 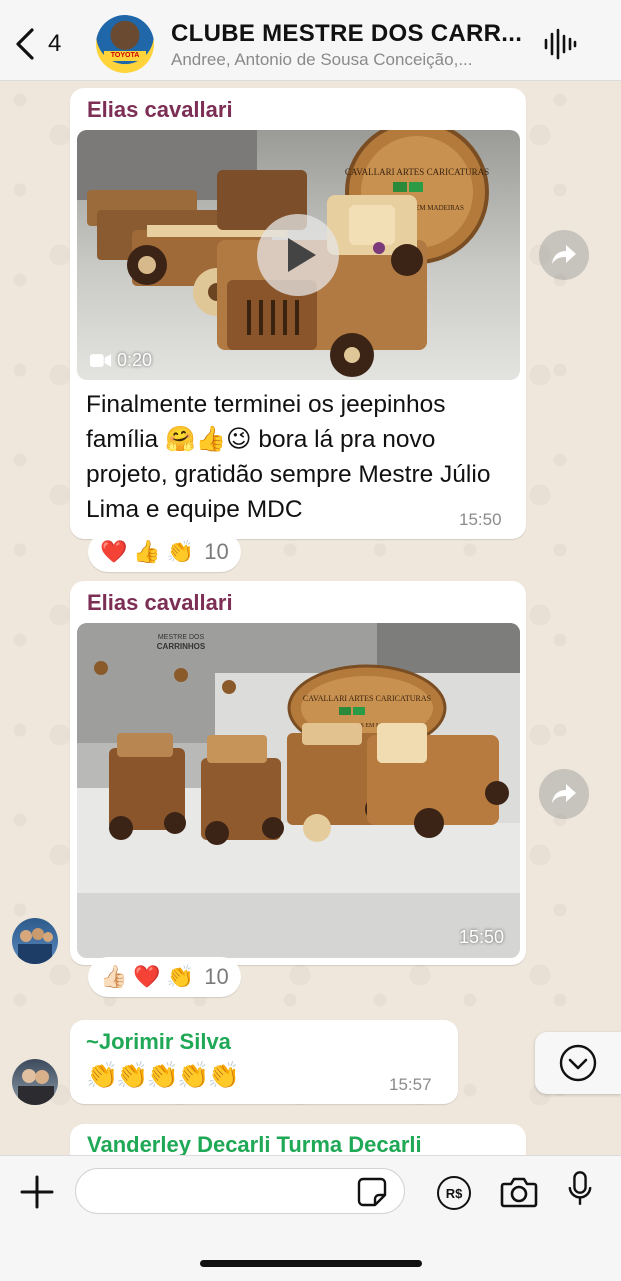 I want to click on play-button, so click(x=298, y=255).